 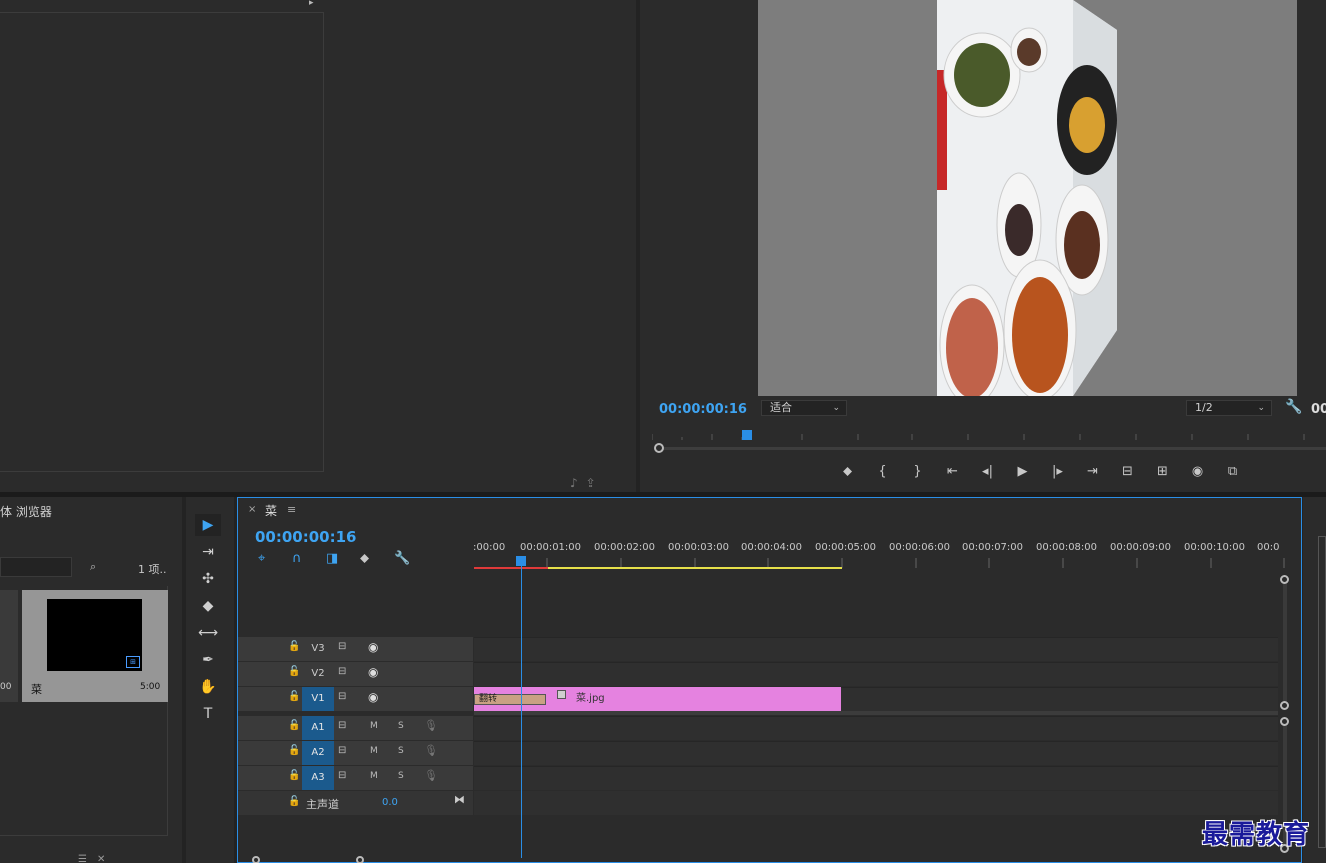 I want to click on sequence-tab: 菜, so click(x=271, y=510).